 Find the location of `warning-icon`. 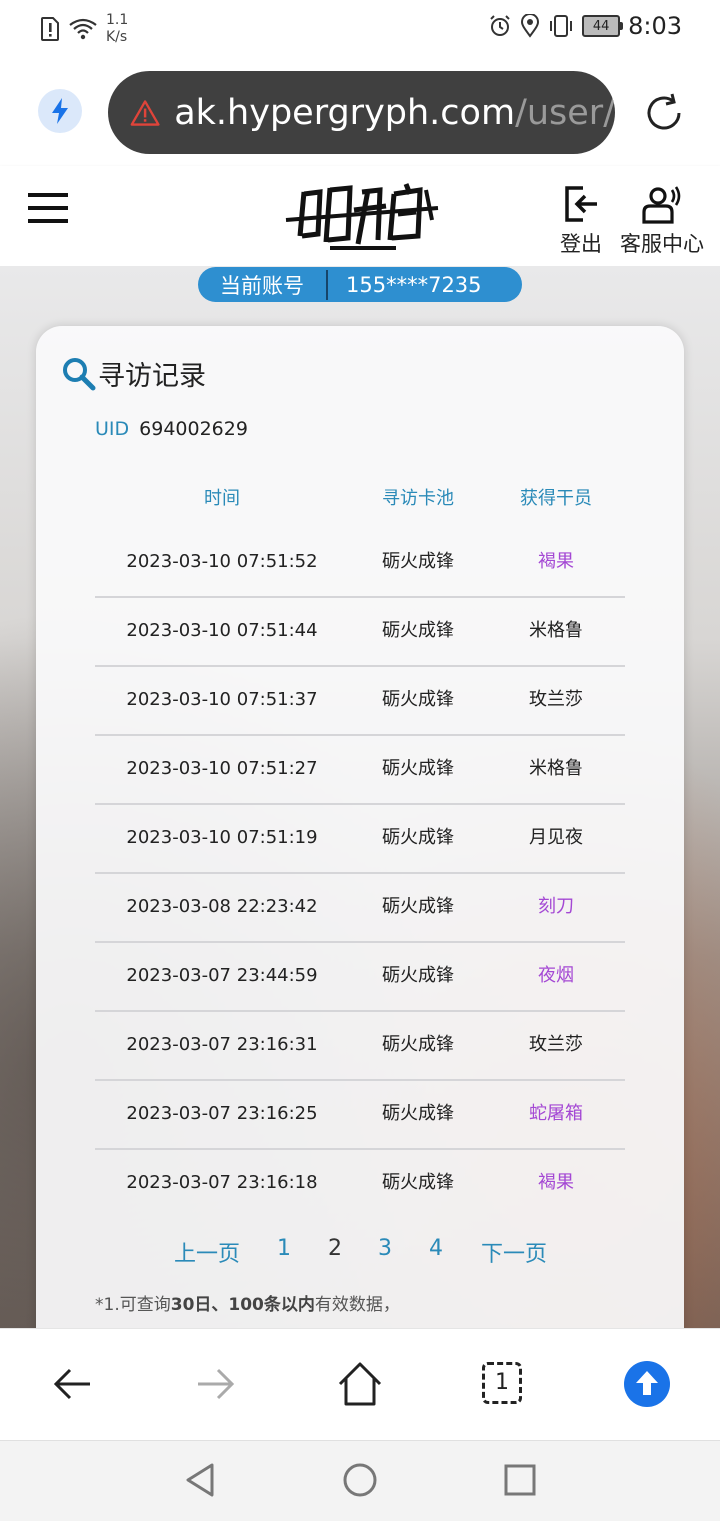

warning-icon is located at coordinates (145, 113).